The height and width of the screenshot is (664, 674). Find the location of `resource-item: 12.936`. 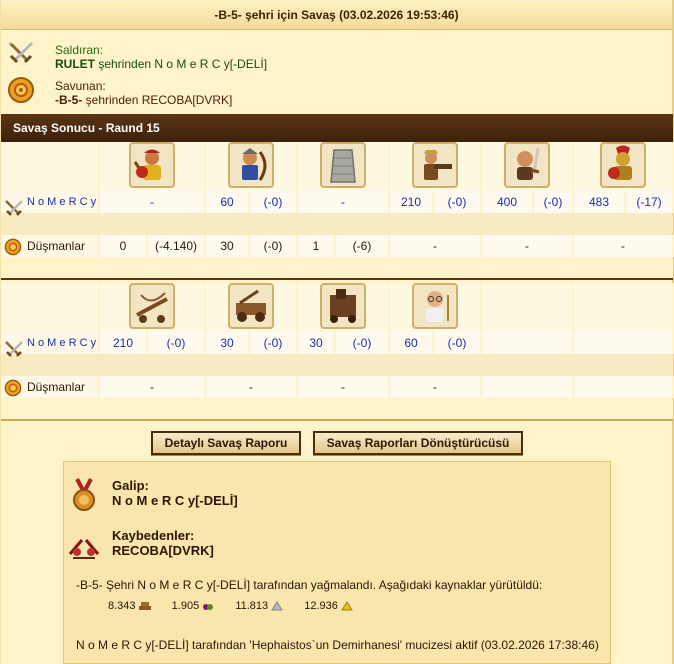

resource-item: 12.936 is located at coordinates (328, 606).